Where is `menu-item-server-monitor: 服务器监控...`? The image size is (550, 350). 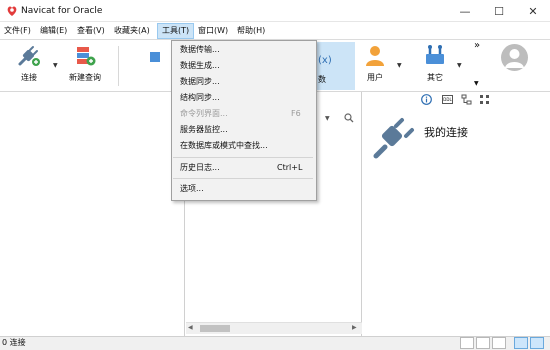 menu-item-server-monitor: 服务器监控... is located at coordinates (204, 130).